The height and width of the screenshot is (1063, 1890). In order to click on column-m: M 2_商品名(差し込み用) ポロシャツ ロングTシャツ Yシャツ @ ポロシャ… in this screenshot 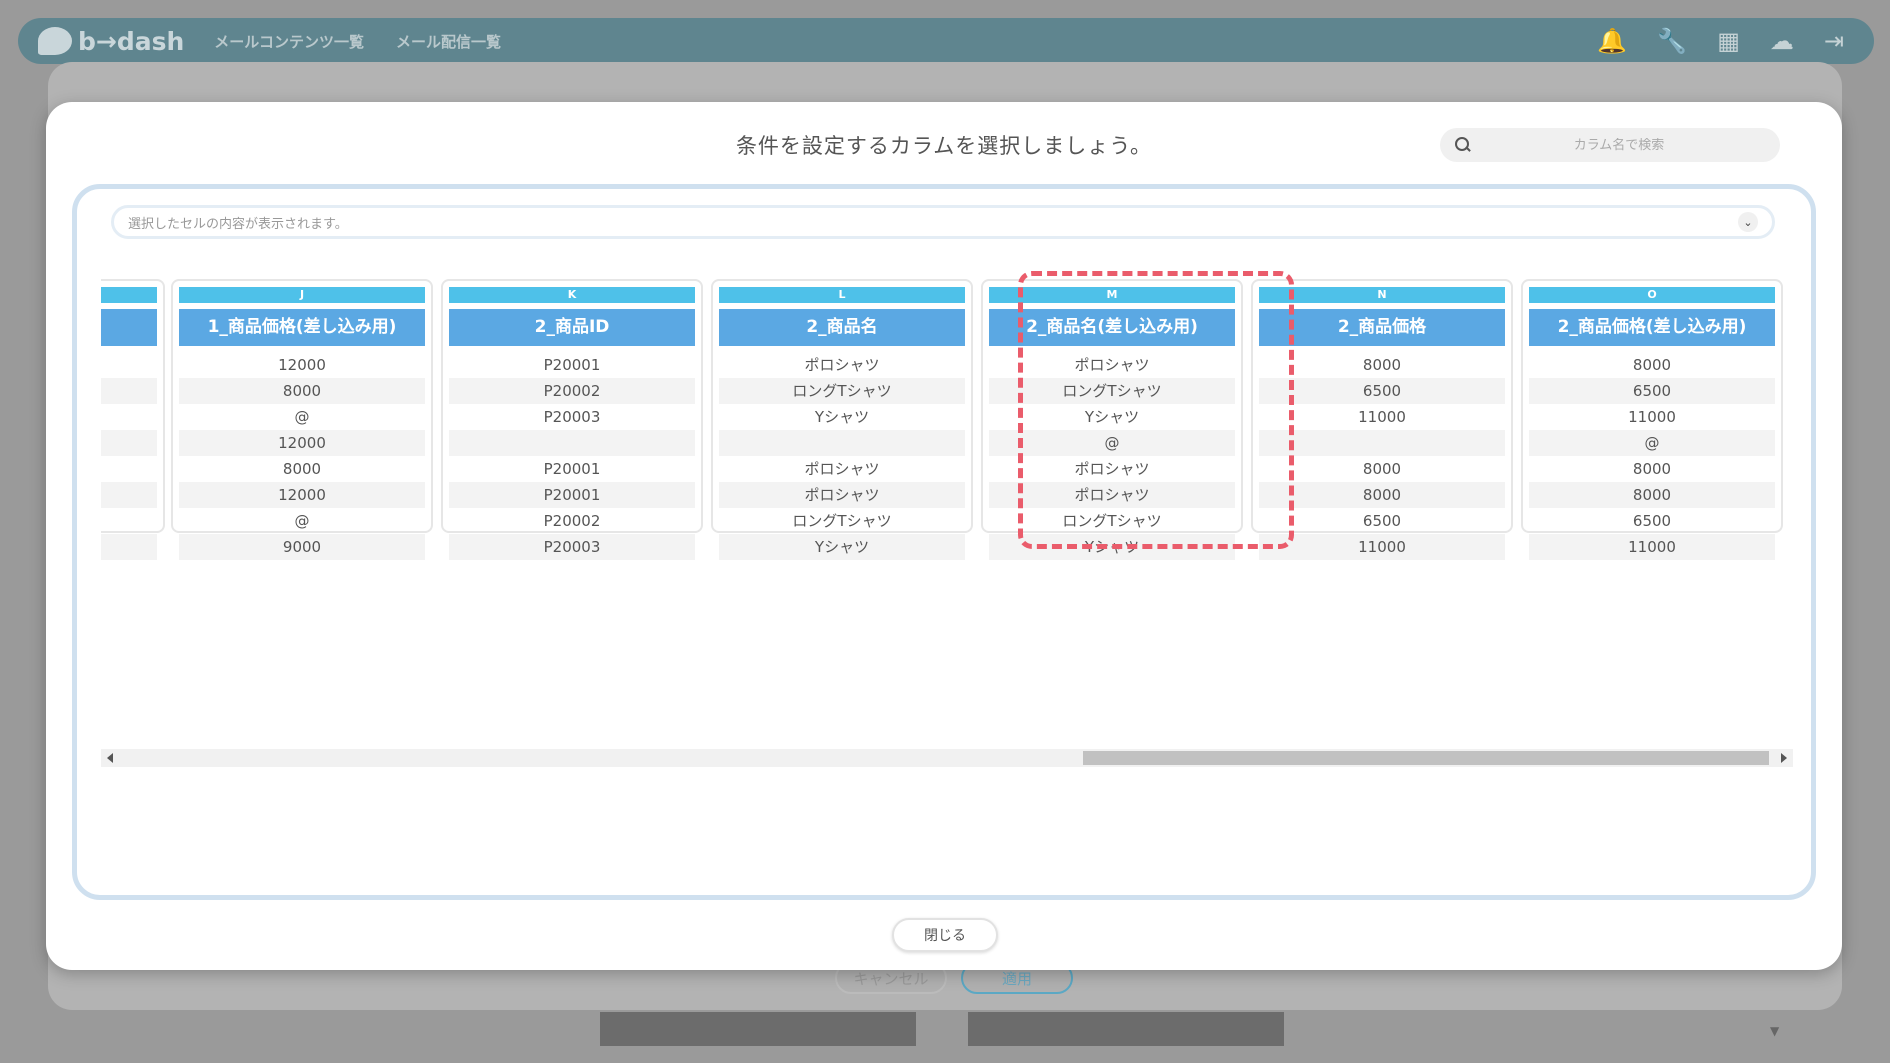, I will do `click(1112, 419)`.